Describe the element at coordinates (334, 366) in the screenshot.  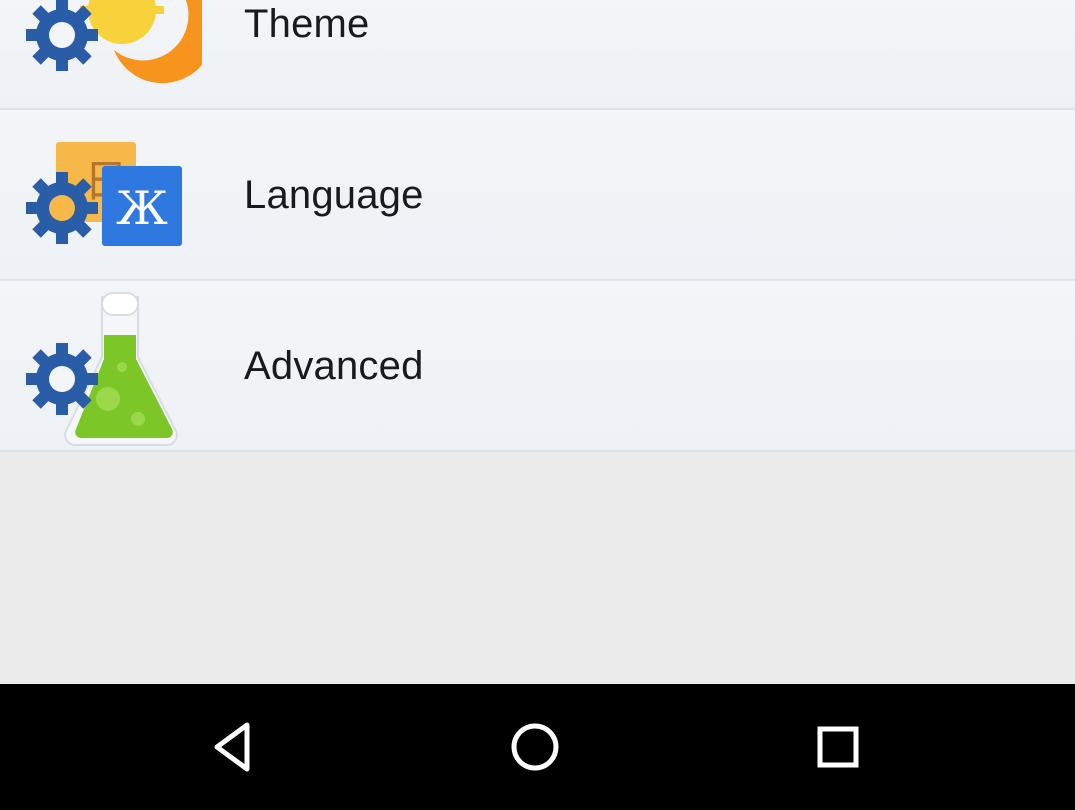
I see `settings-item-label: Advanced` at that location.